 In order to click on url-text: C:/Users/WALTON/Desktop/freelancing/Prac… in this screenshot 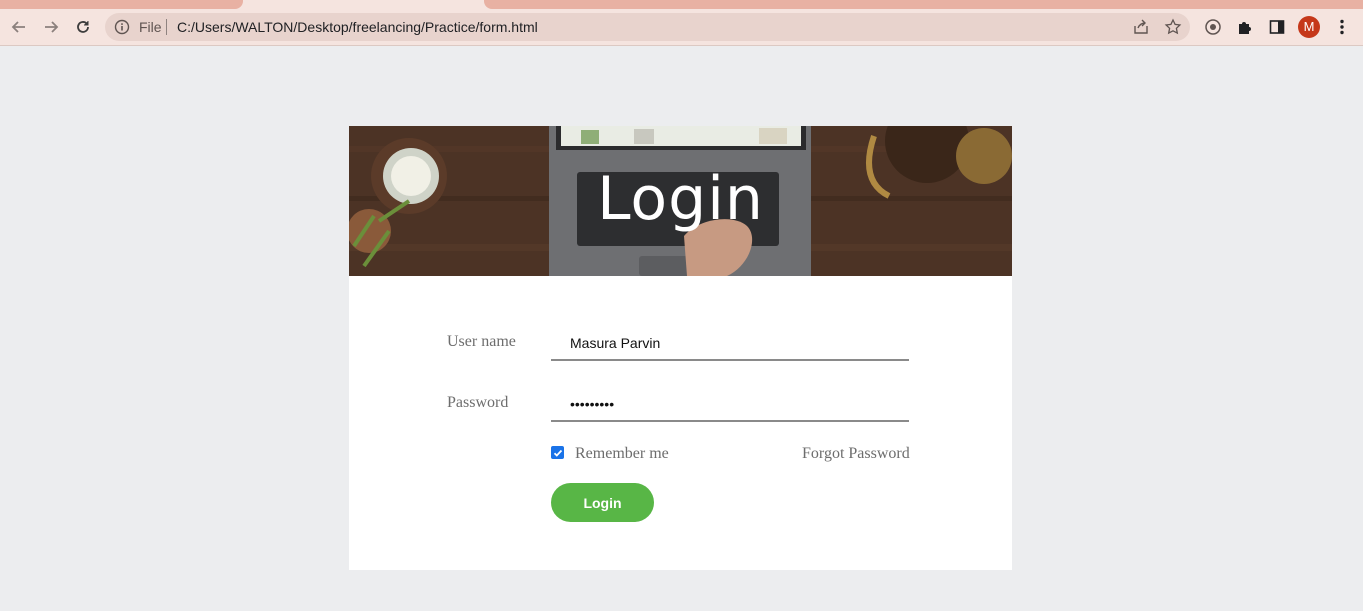, I will do `click(357, 27)`.